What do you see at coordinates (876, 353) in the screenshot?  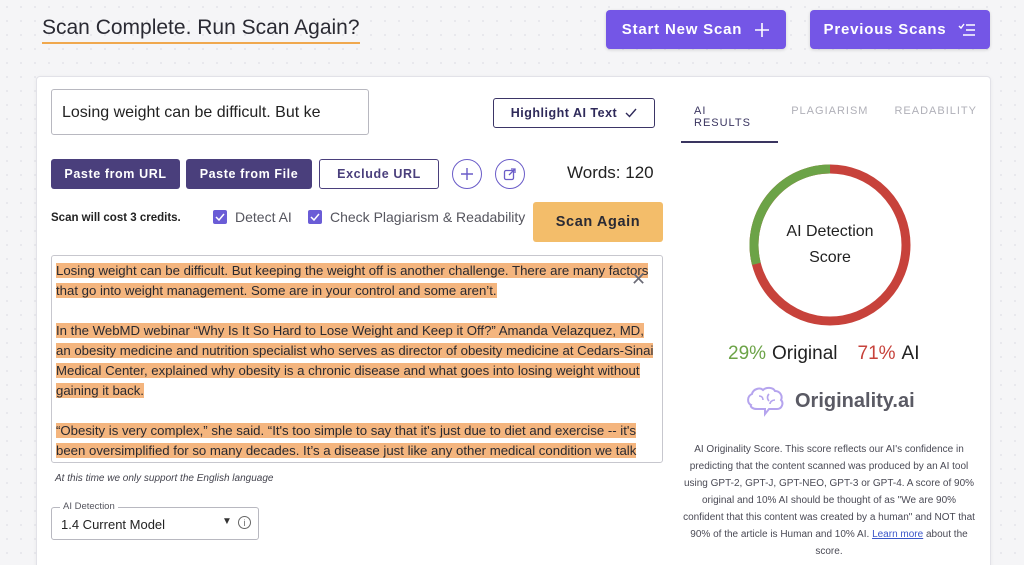 I see `ai-percent: 71%` at bounding box center [876, 353].